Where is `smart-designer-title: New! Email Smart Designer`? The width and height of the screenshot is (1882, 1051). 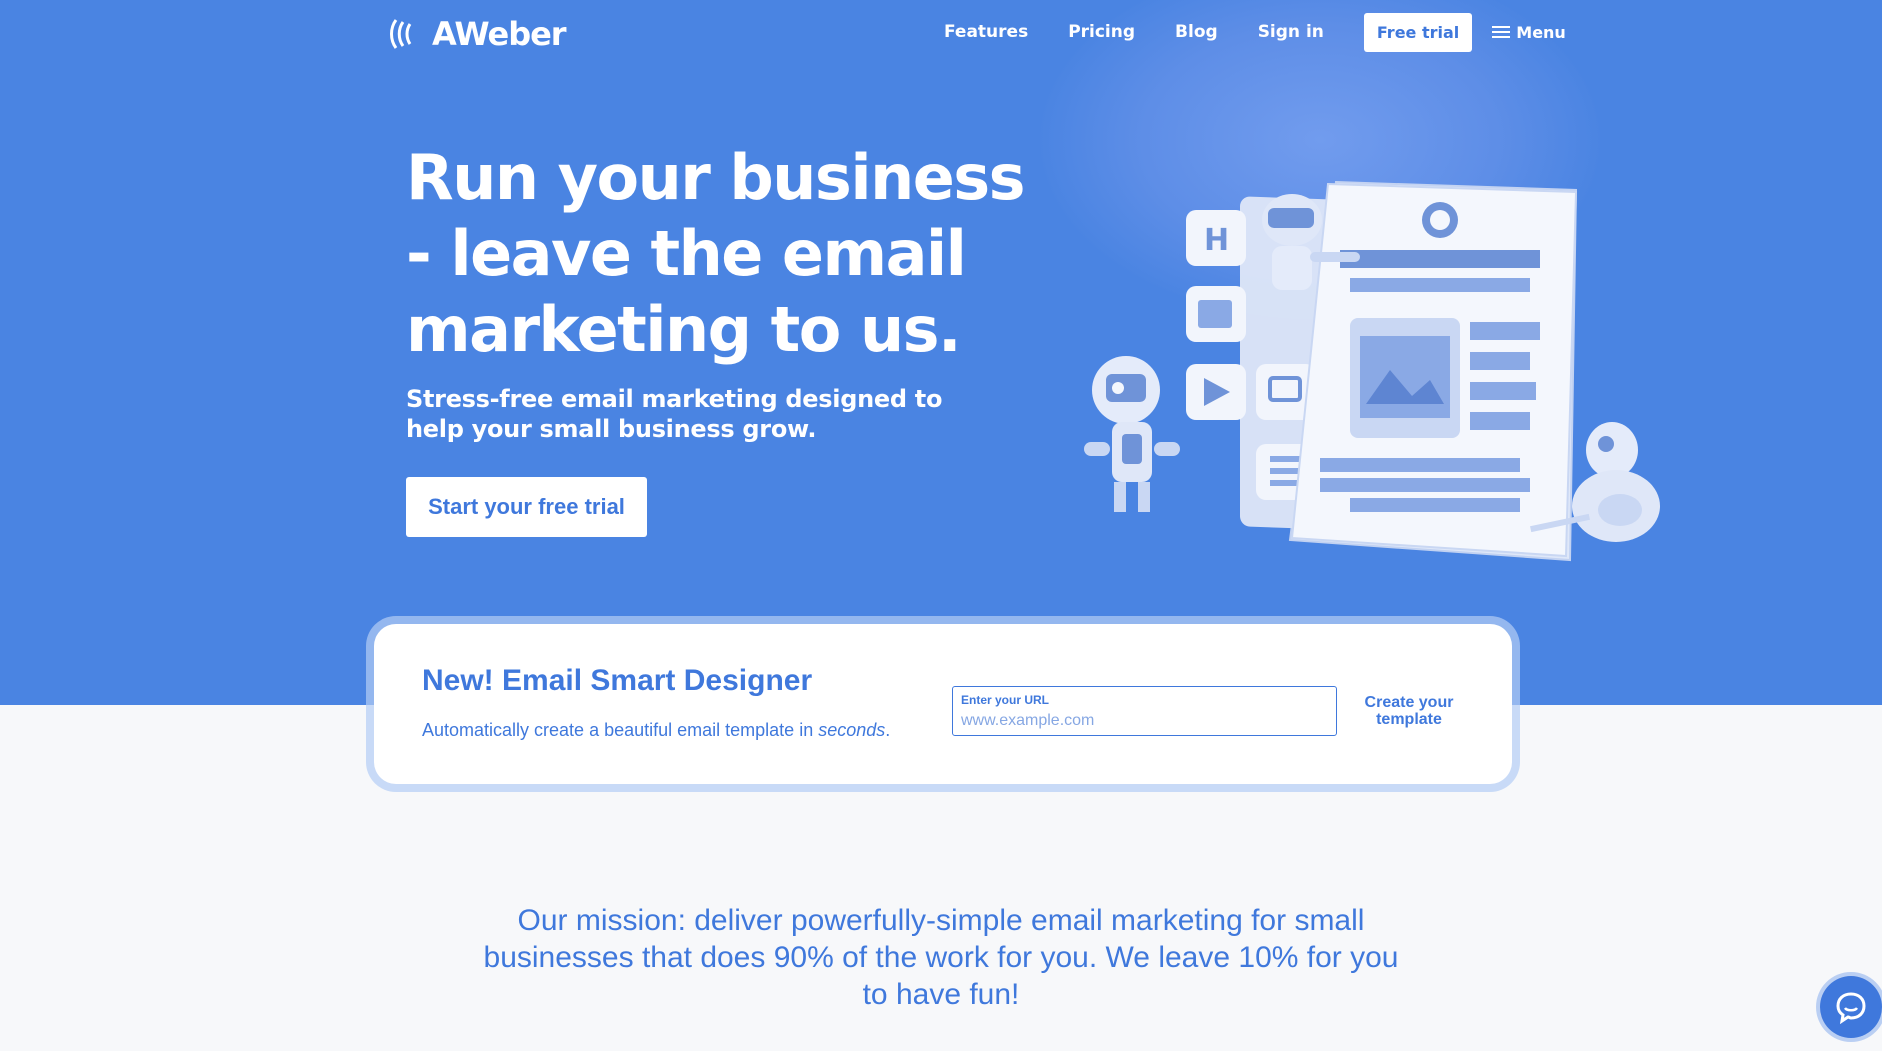
smart-designer-title: New! Email Smart Designer is located at coordinates (617, 680).